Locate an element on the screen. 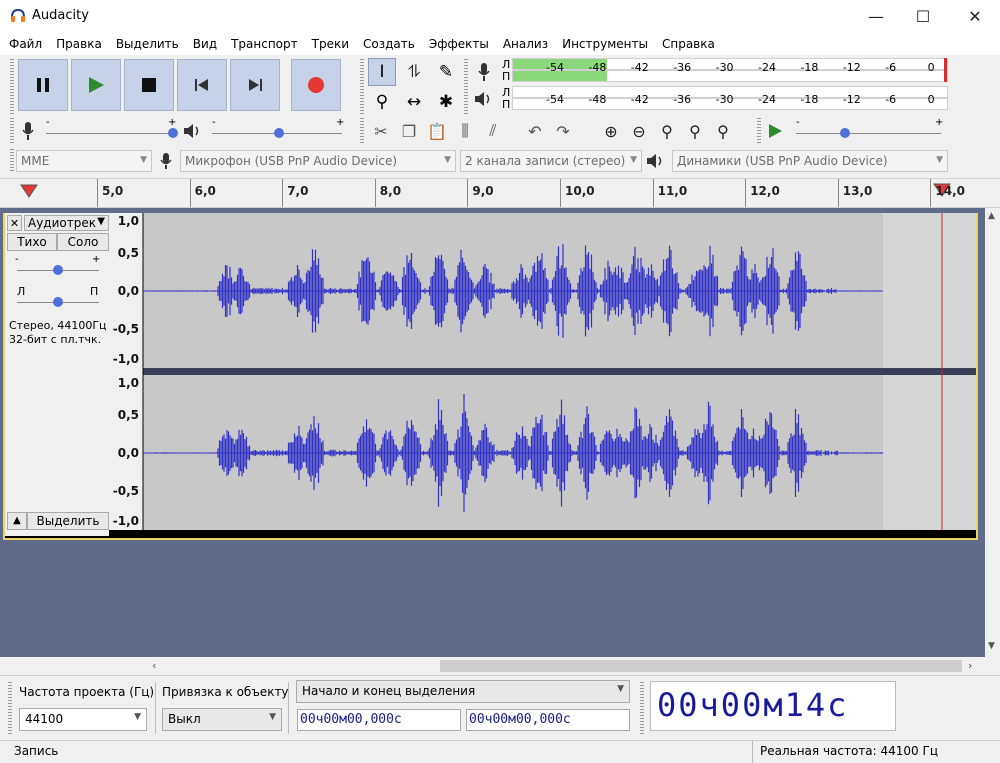 The image size is (1000, 763). close-button: ✕ is located at coordinates (975, 16).